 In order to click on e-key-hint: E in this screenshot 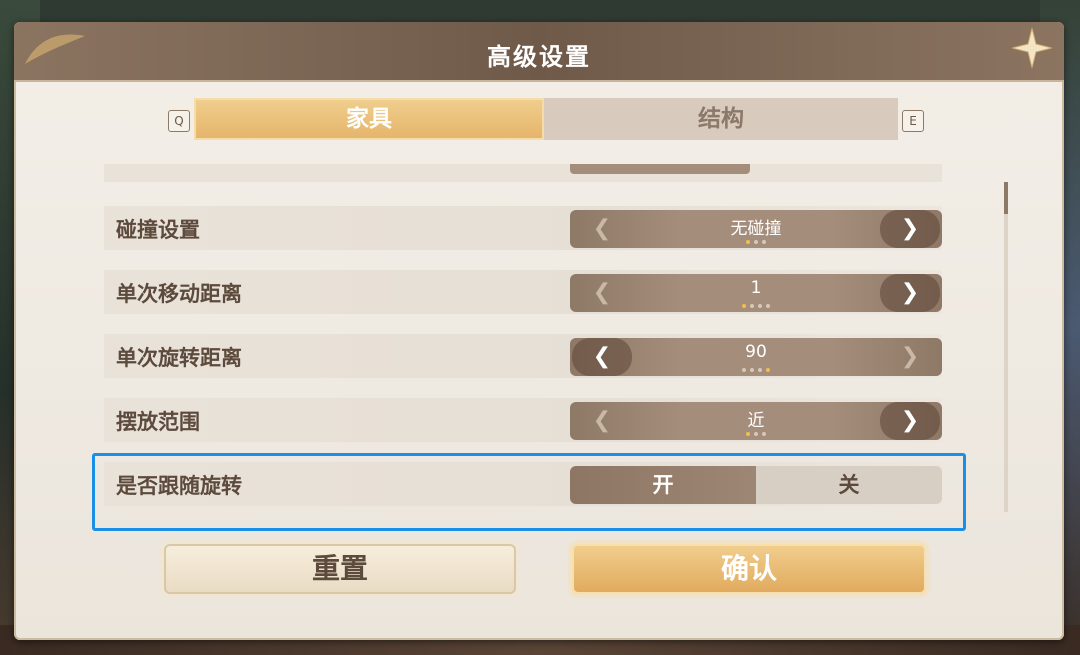, I will do `click(913, 121)`.